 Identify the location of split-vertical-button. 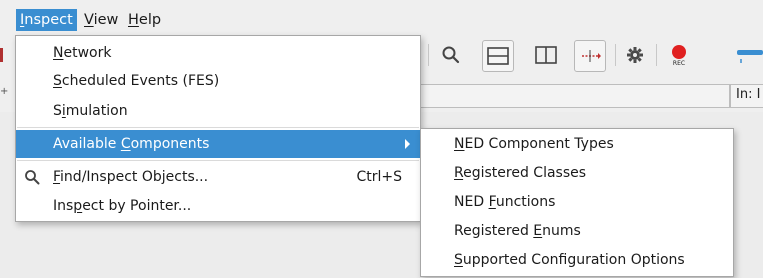
(546, 55).